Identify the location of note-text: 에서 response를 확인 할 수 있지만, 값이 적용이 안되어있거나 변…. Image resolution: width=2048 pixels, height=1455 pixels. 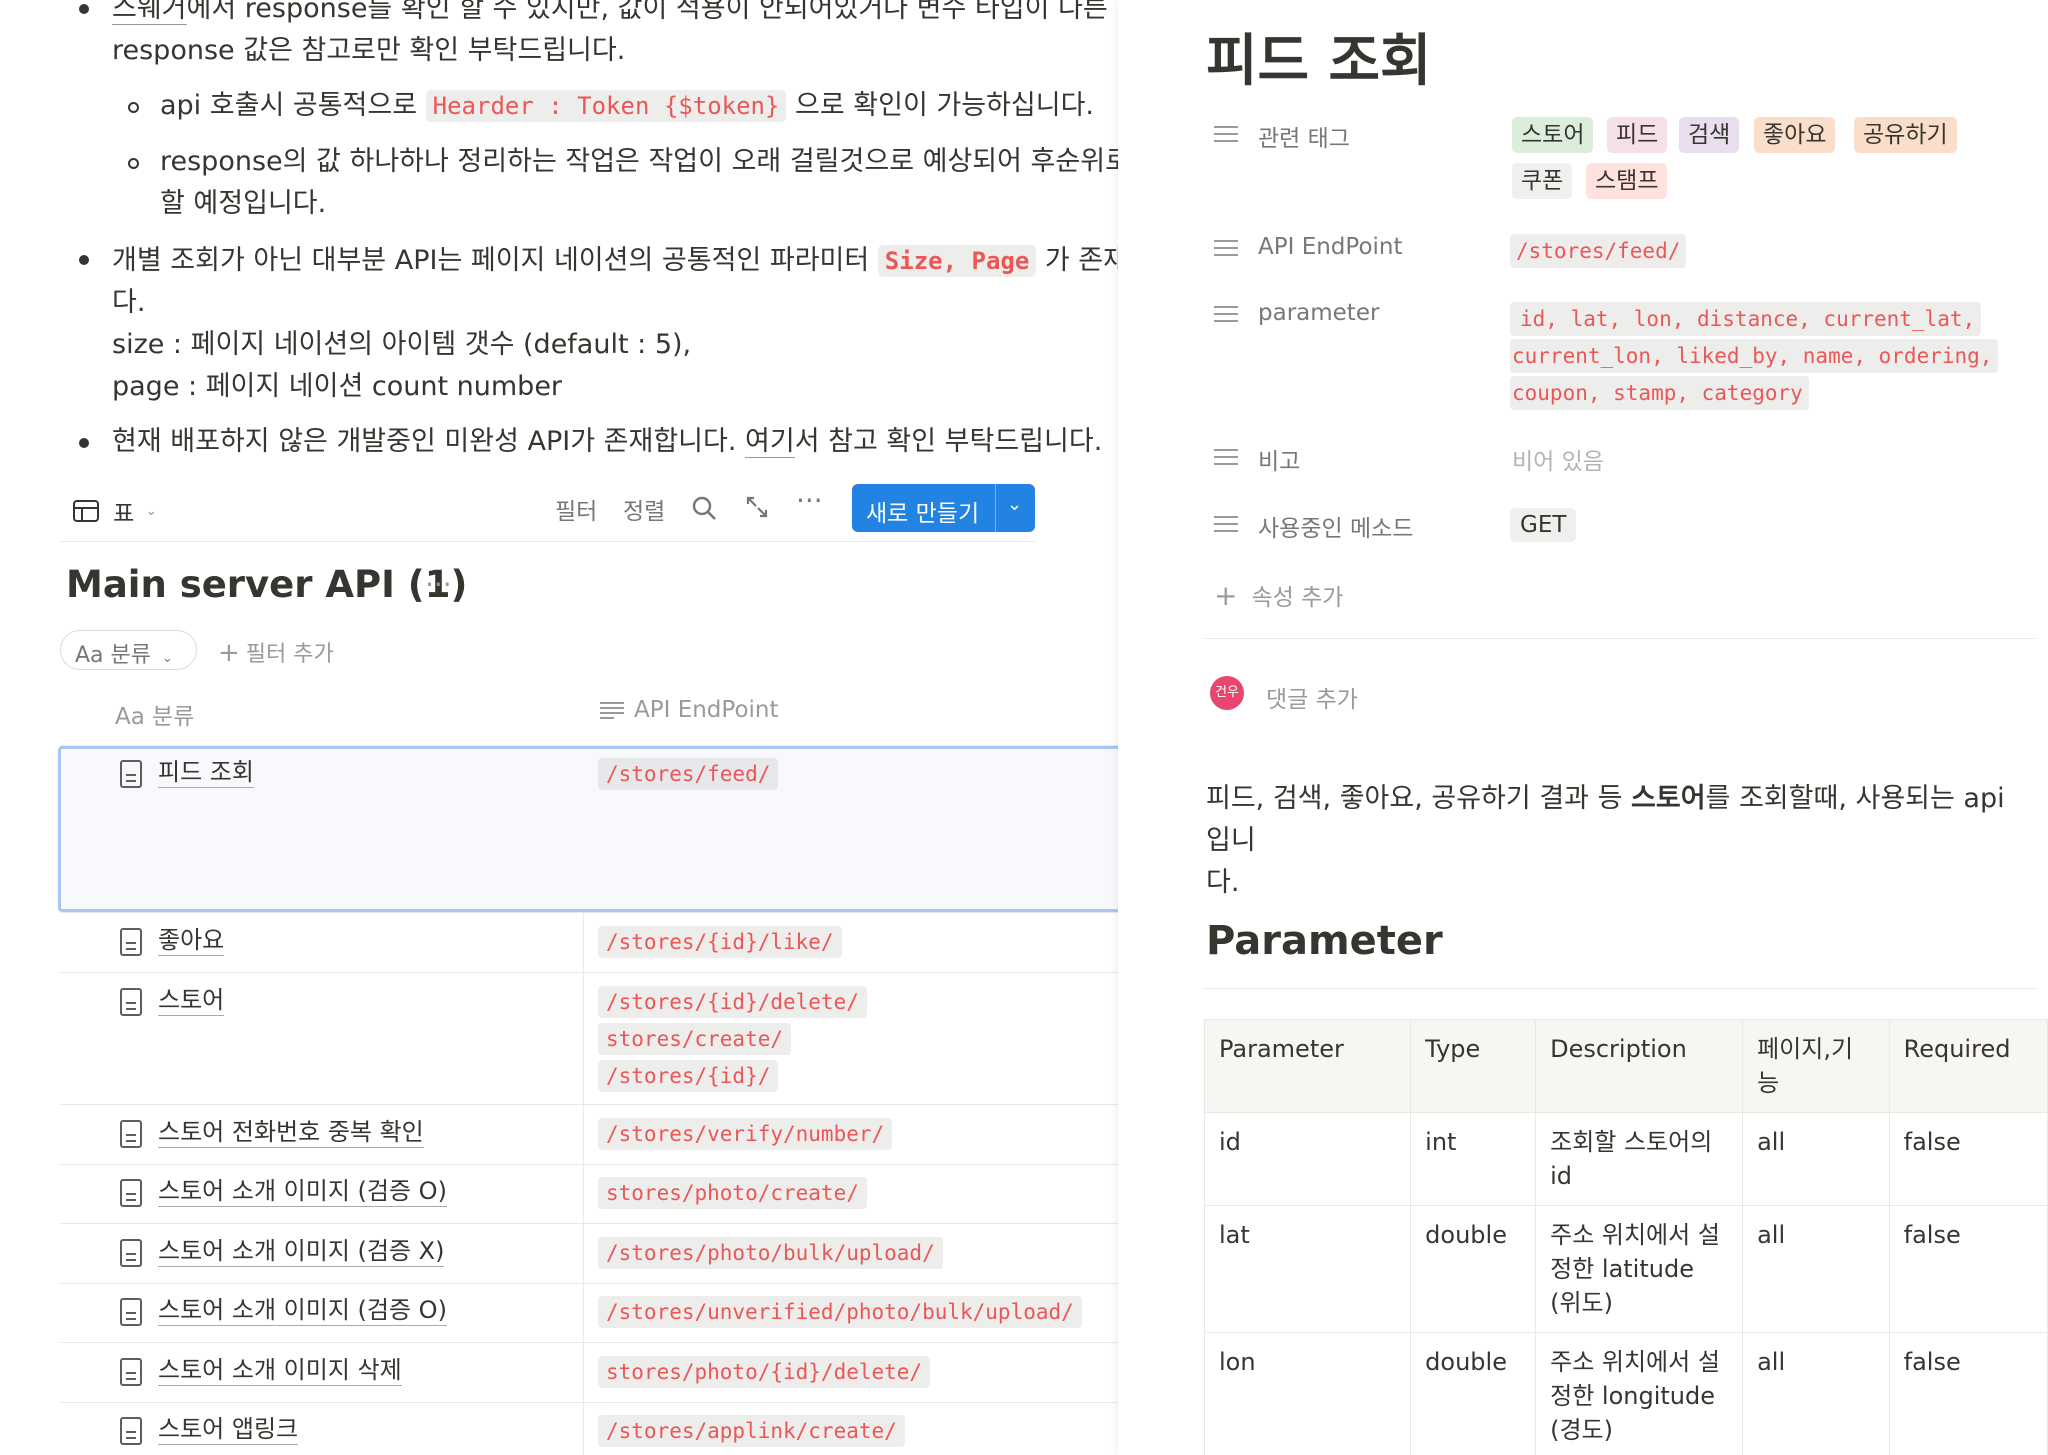
(653, 12).